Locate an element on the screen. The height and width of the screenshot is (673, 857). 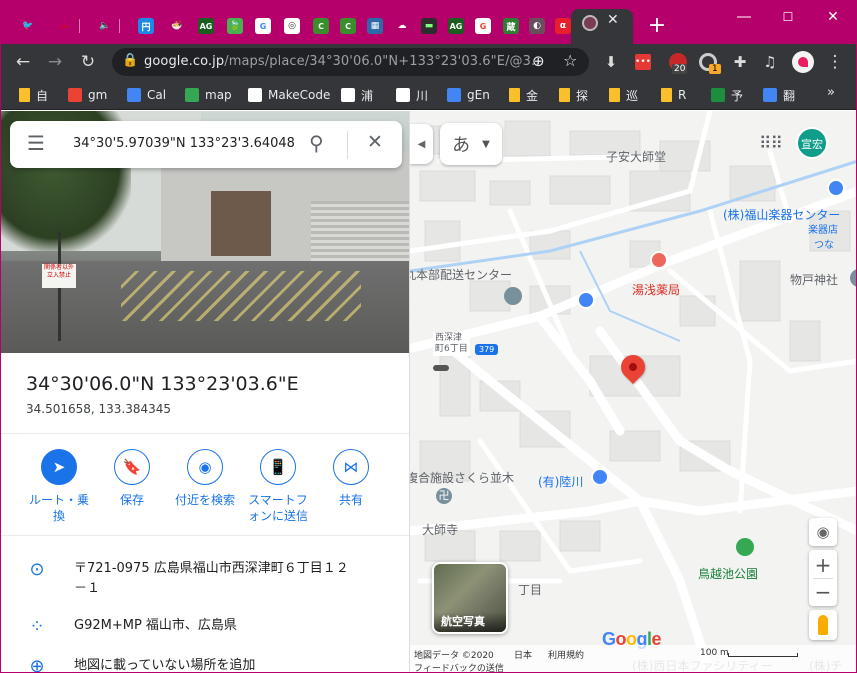
bookmark-2: gm is located at coordinates (87, 95).